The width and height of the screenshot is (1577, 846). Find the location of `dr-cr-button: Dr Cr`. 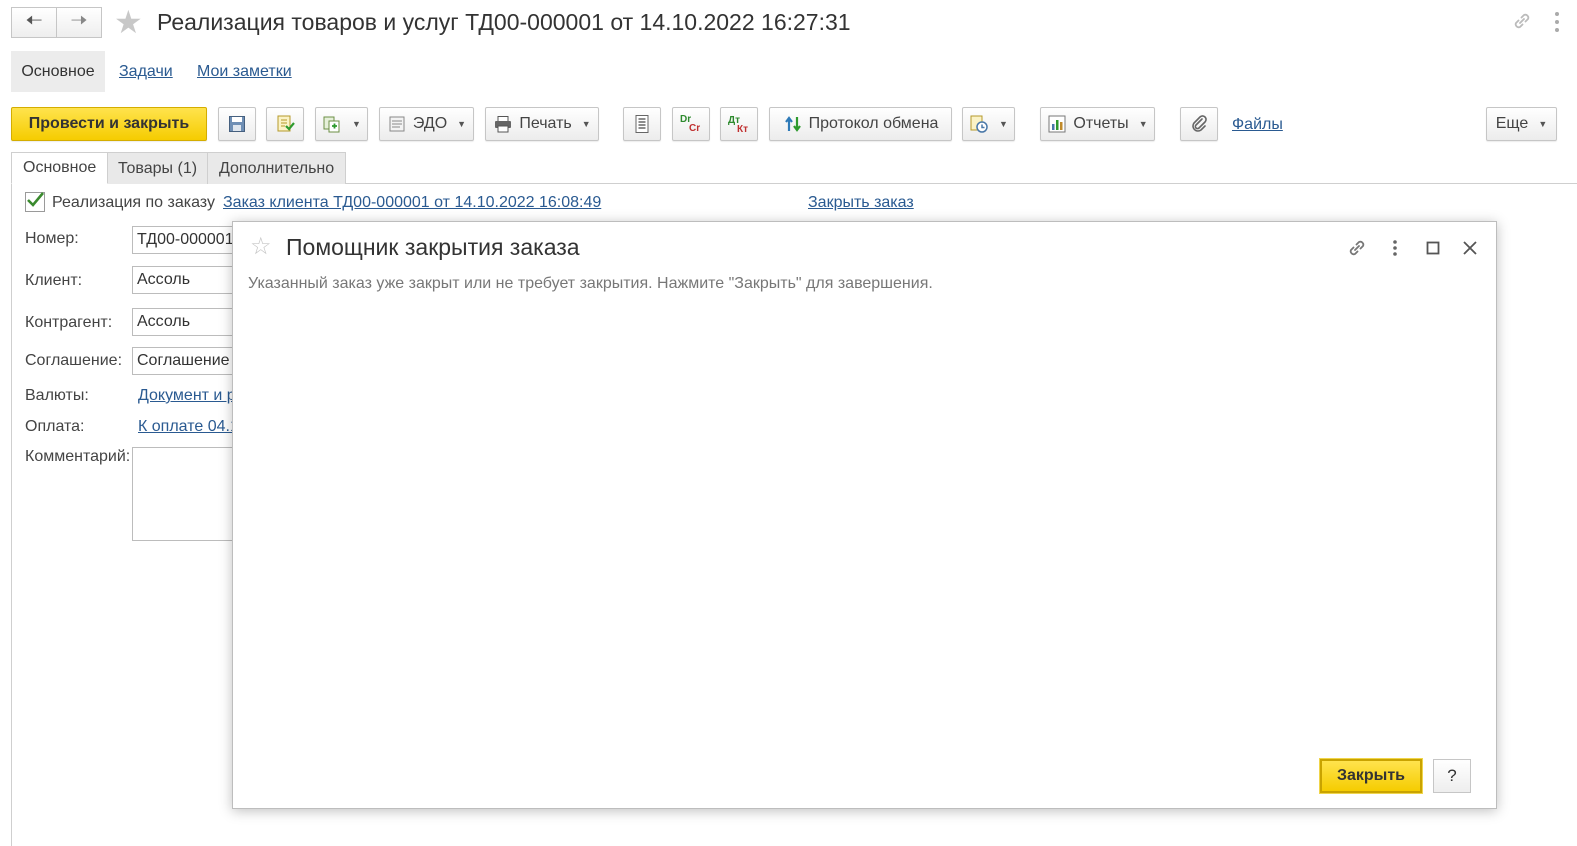

dr-cr-button: Dr Cr is located at coordinates (691, 124).